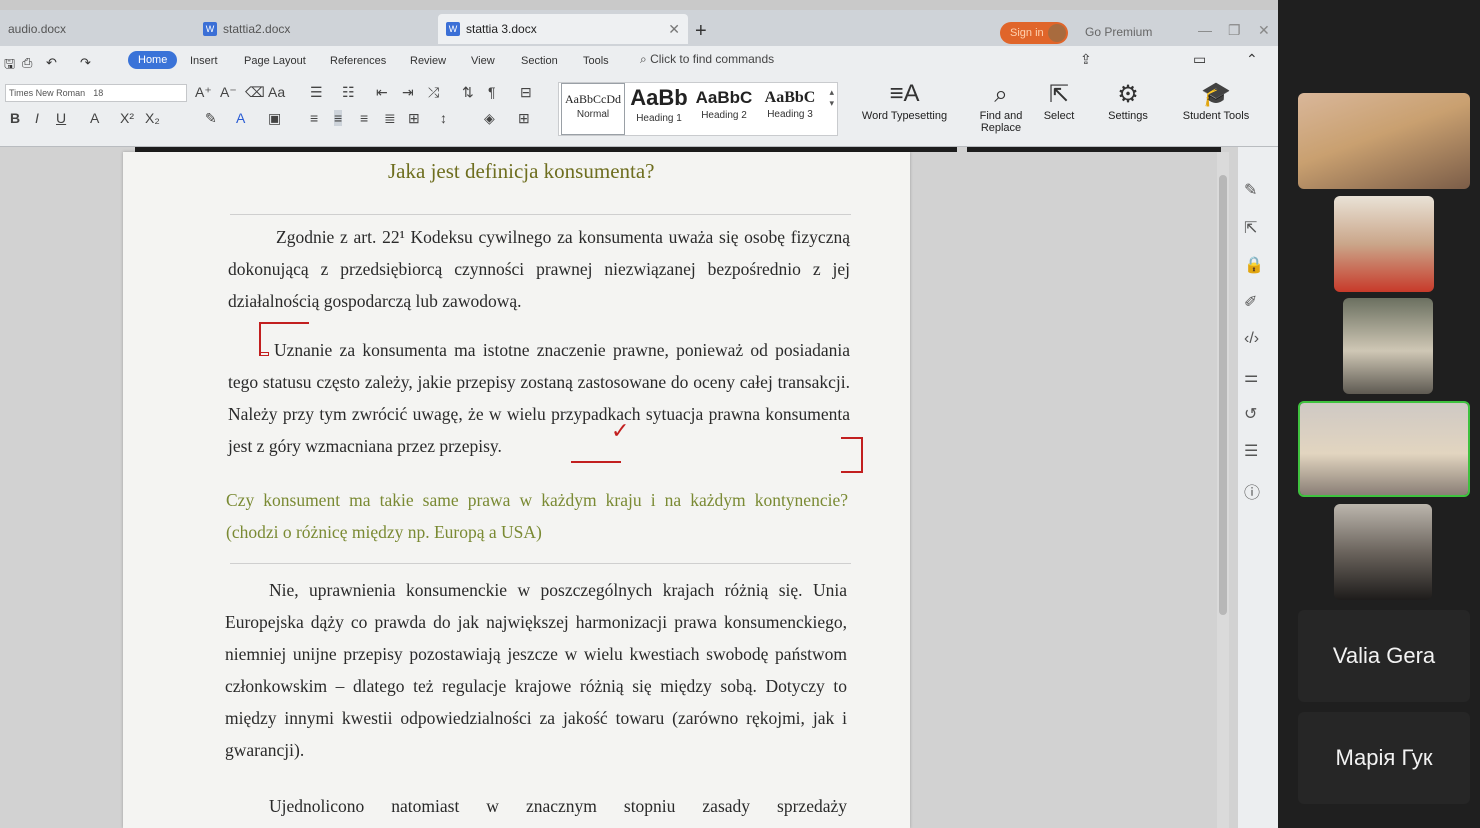  I want to click on history-icon: ↺, so click(1250, 414).